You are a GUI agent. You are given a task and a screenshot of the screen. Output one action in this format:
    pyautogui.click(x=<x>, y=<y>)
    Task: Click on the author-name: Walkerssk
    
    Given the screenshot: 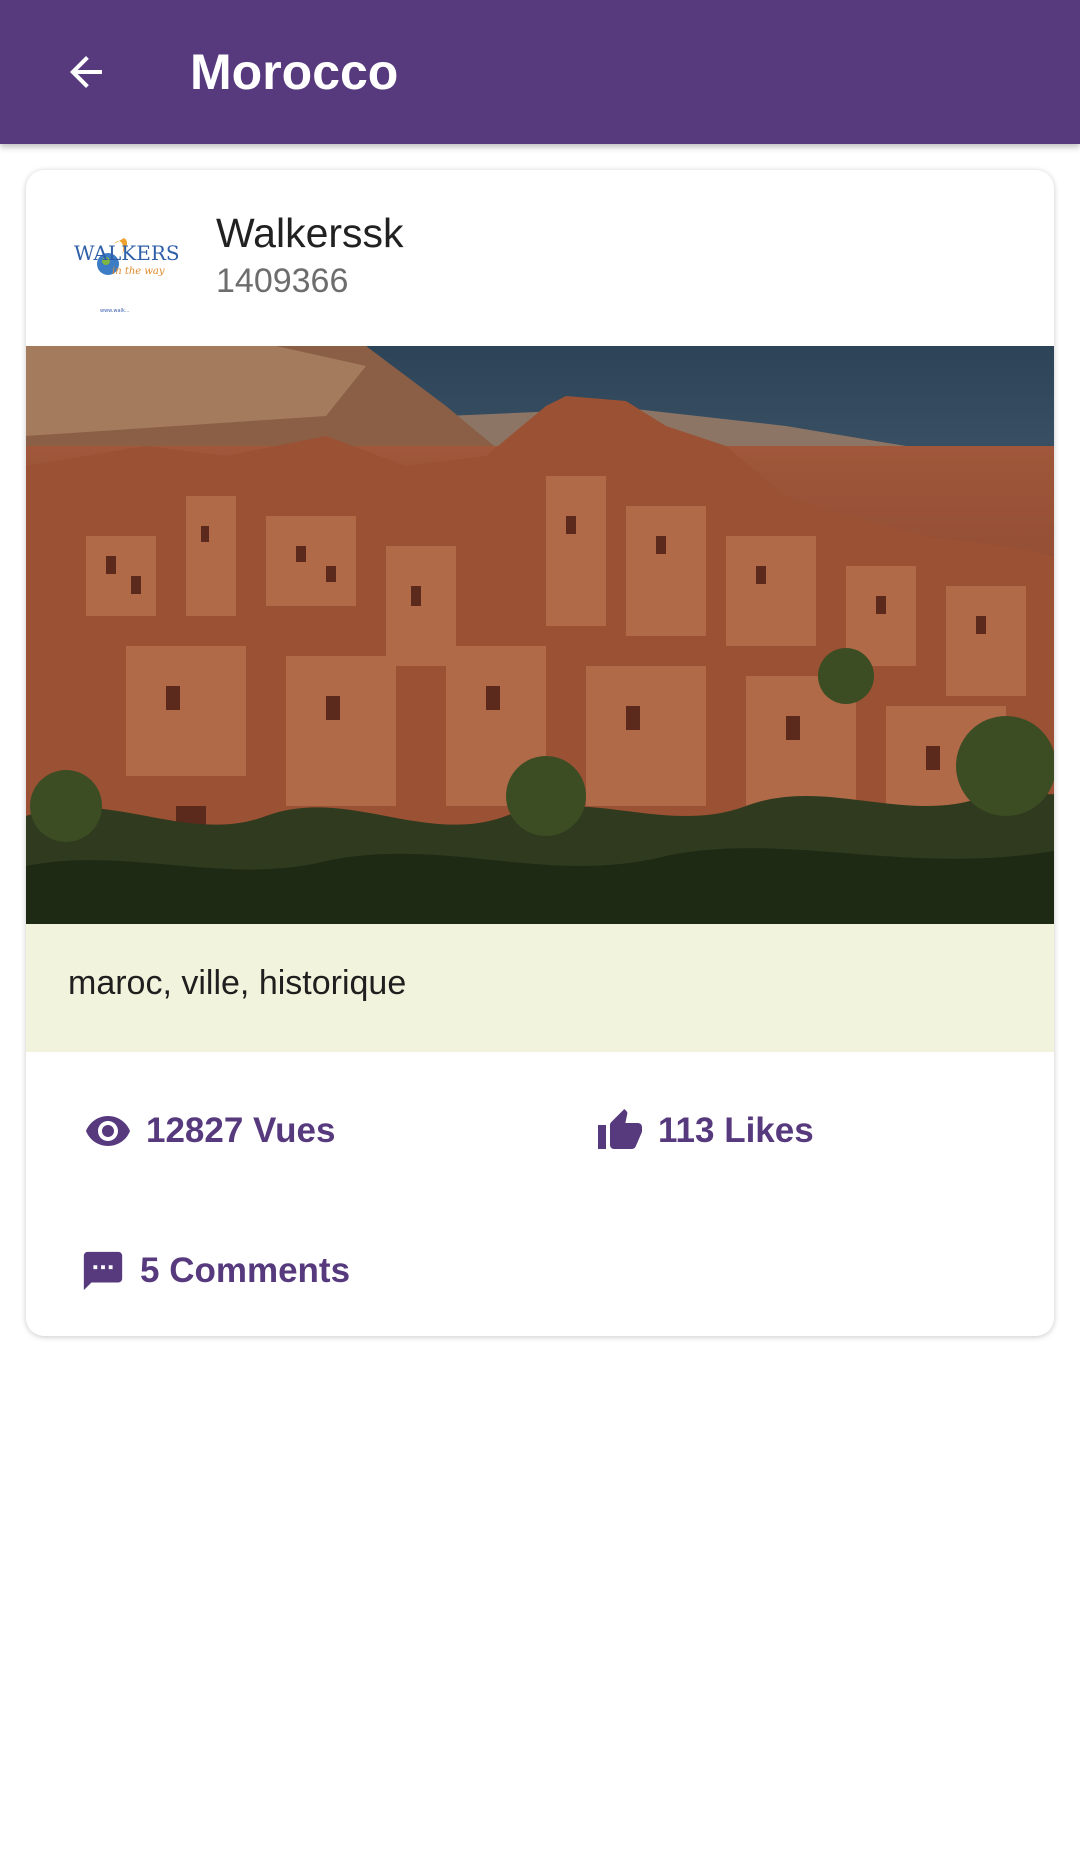 What is the action you would take?
    pyautogui.click(x=310, y=233)
    